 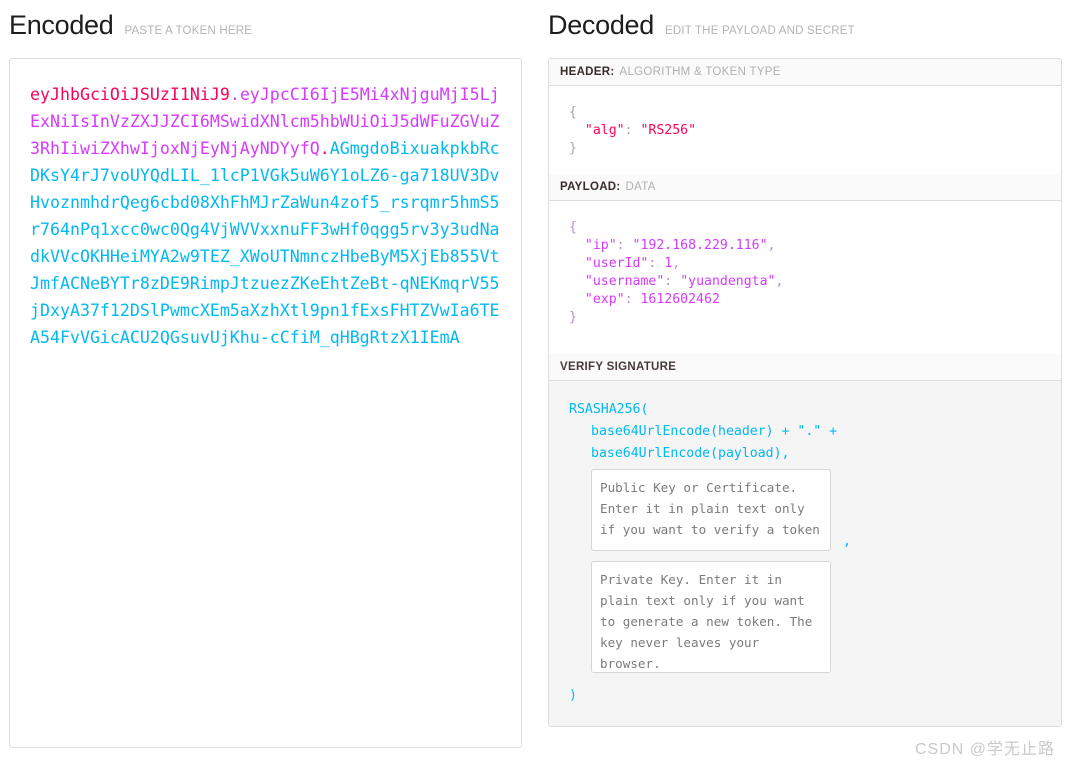 What do you see at coordinates (624, 281) in the screenshot?
I see `payload-key-username: "username"` at bounding box center [624, 281].